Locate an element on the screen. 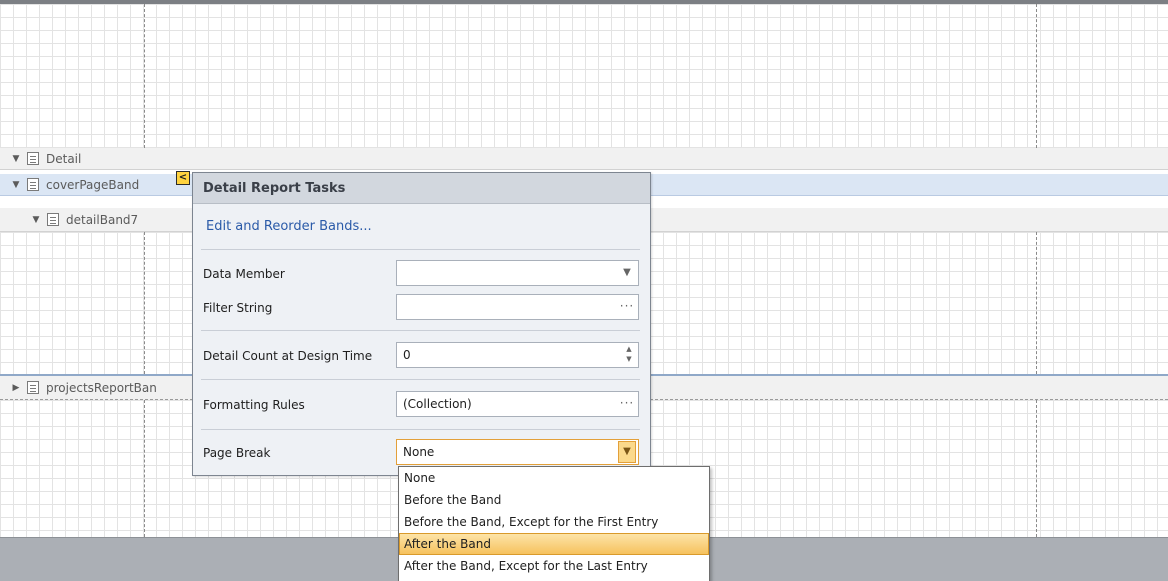 The image size is (1168, 581). page-break-combo: None ▼ is located at coordinates (517, 452).